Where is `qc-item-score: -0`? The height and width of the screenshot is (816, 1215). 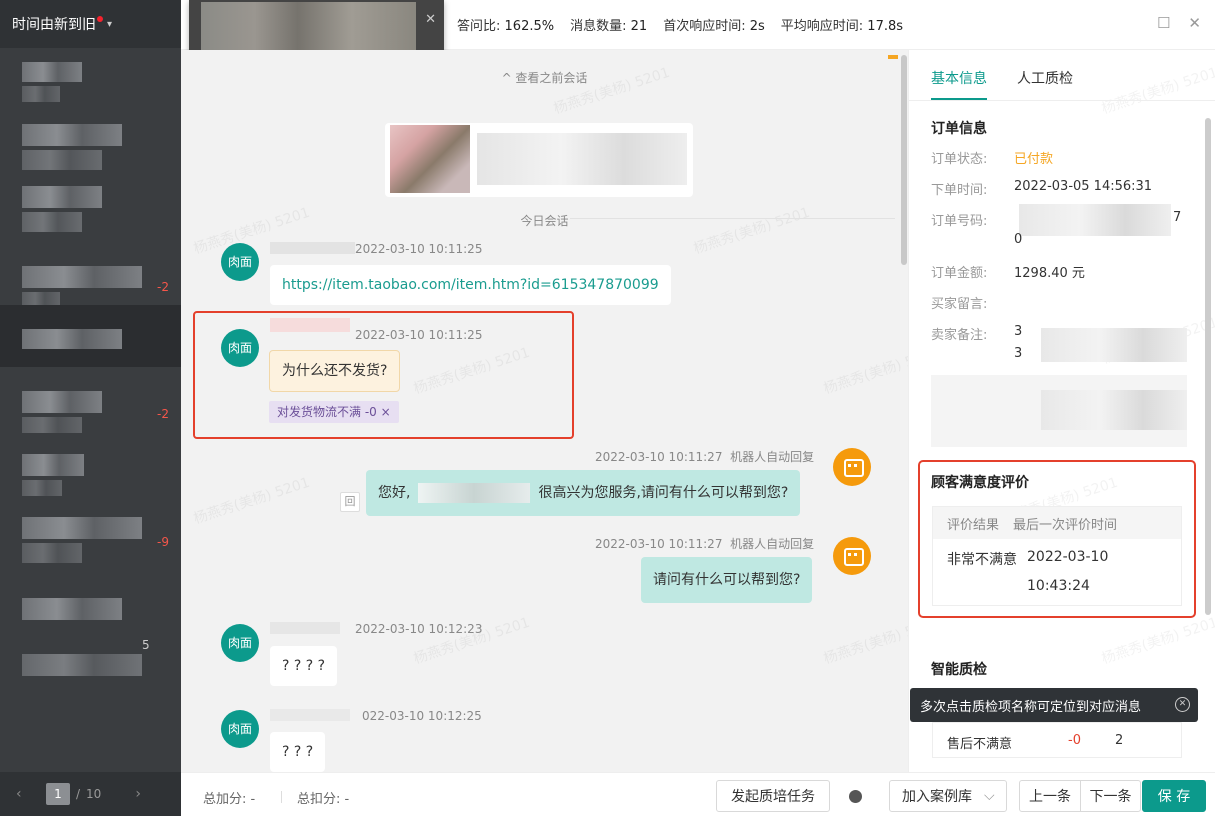
qc-item-score: -0 is located at coordinates (1074, 740).